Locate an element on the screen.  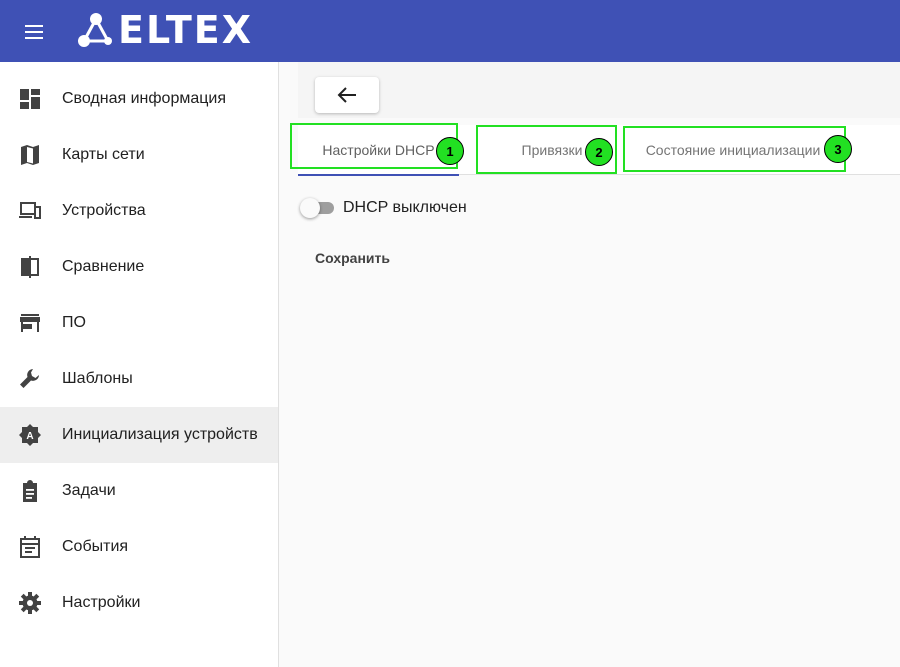
toggle-thumb is located at coordinates (310, 208).